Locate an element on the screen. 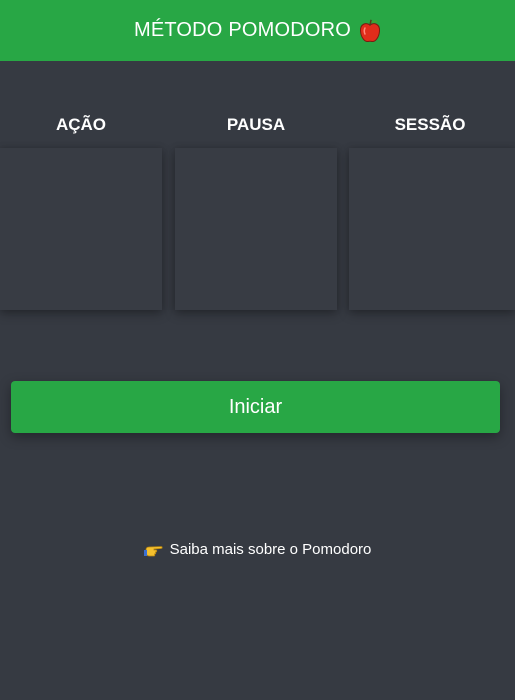 Image resolution: width=515 pixels, height=700 pixels. label-acao: AÇÃO is located at coordinates (81, 124).